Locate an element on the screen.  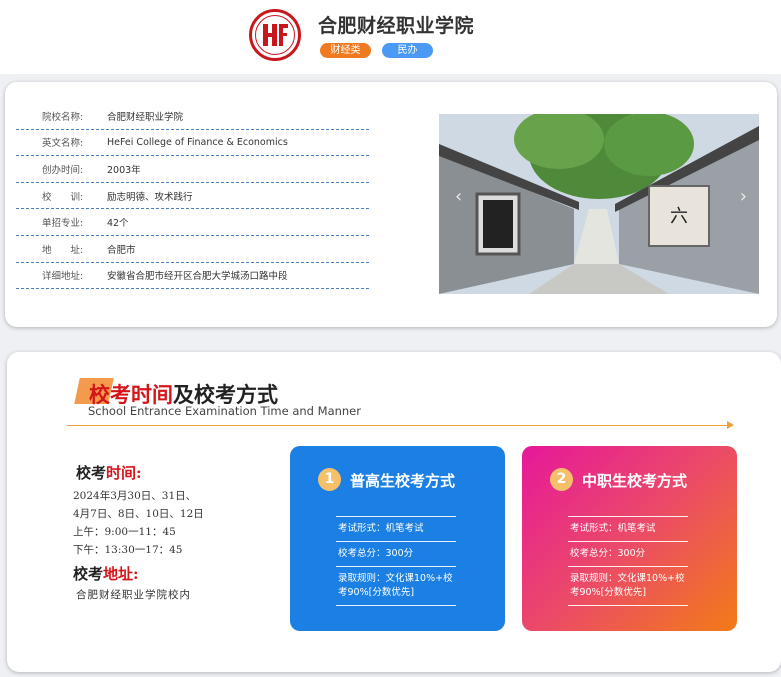
info-value: 合肥市 is located at coordinates (121, 250).